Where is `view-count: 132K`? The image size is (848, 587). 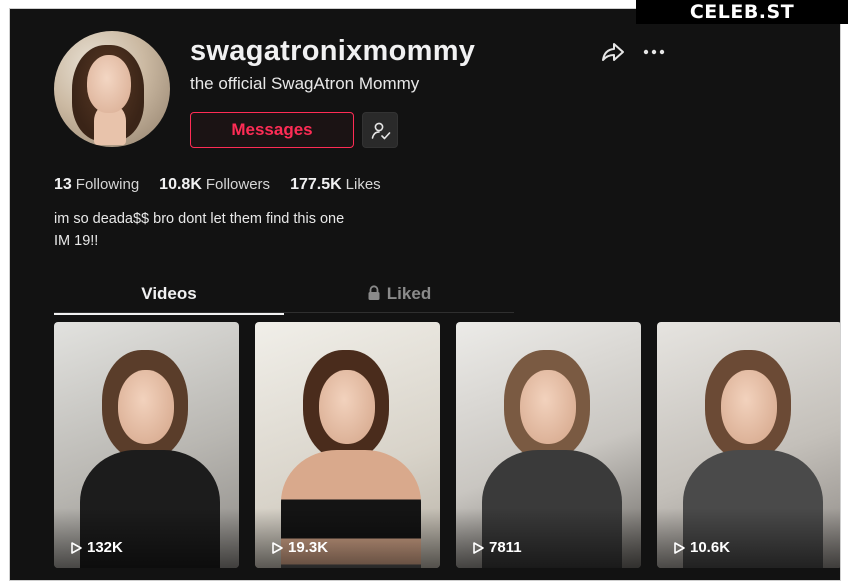
view-count: 132K is located at coordinates (96, 547).